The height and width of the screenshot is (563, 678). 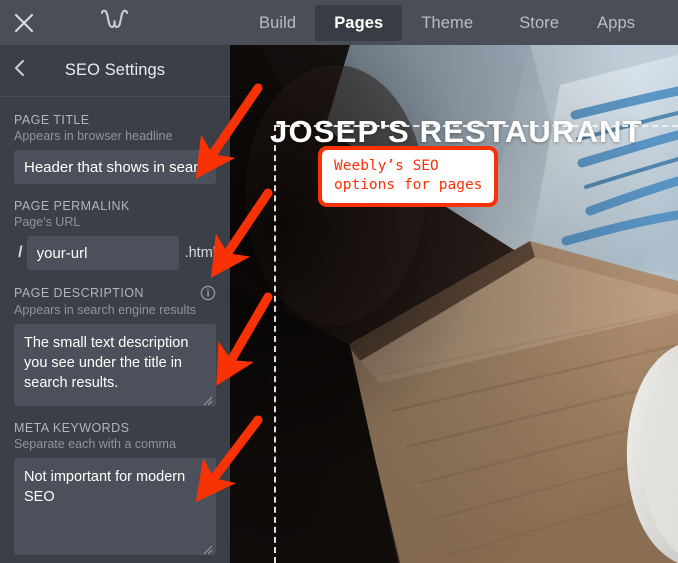 I want to click on page-permalink-hint: Page's URL, so click(x=47, y=222).